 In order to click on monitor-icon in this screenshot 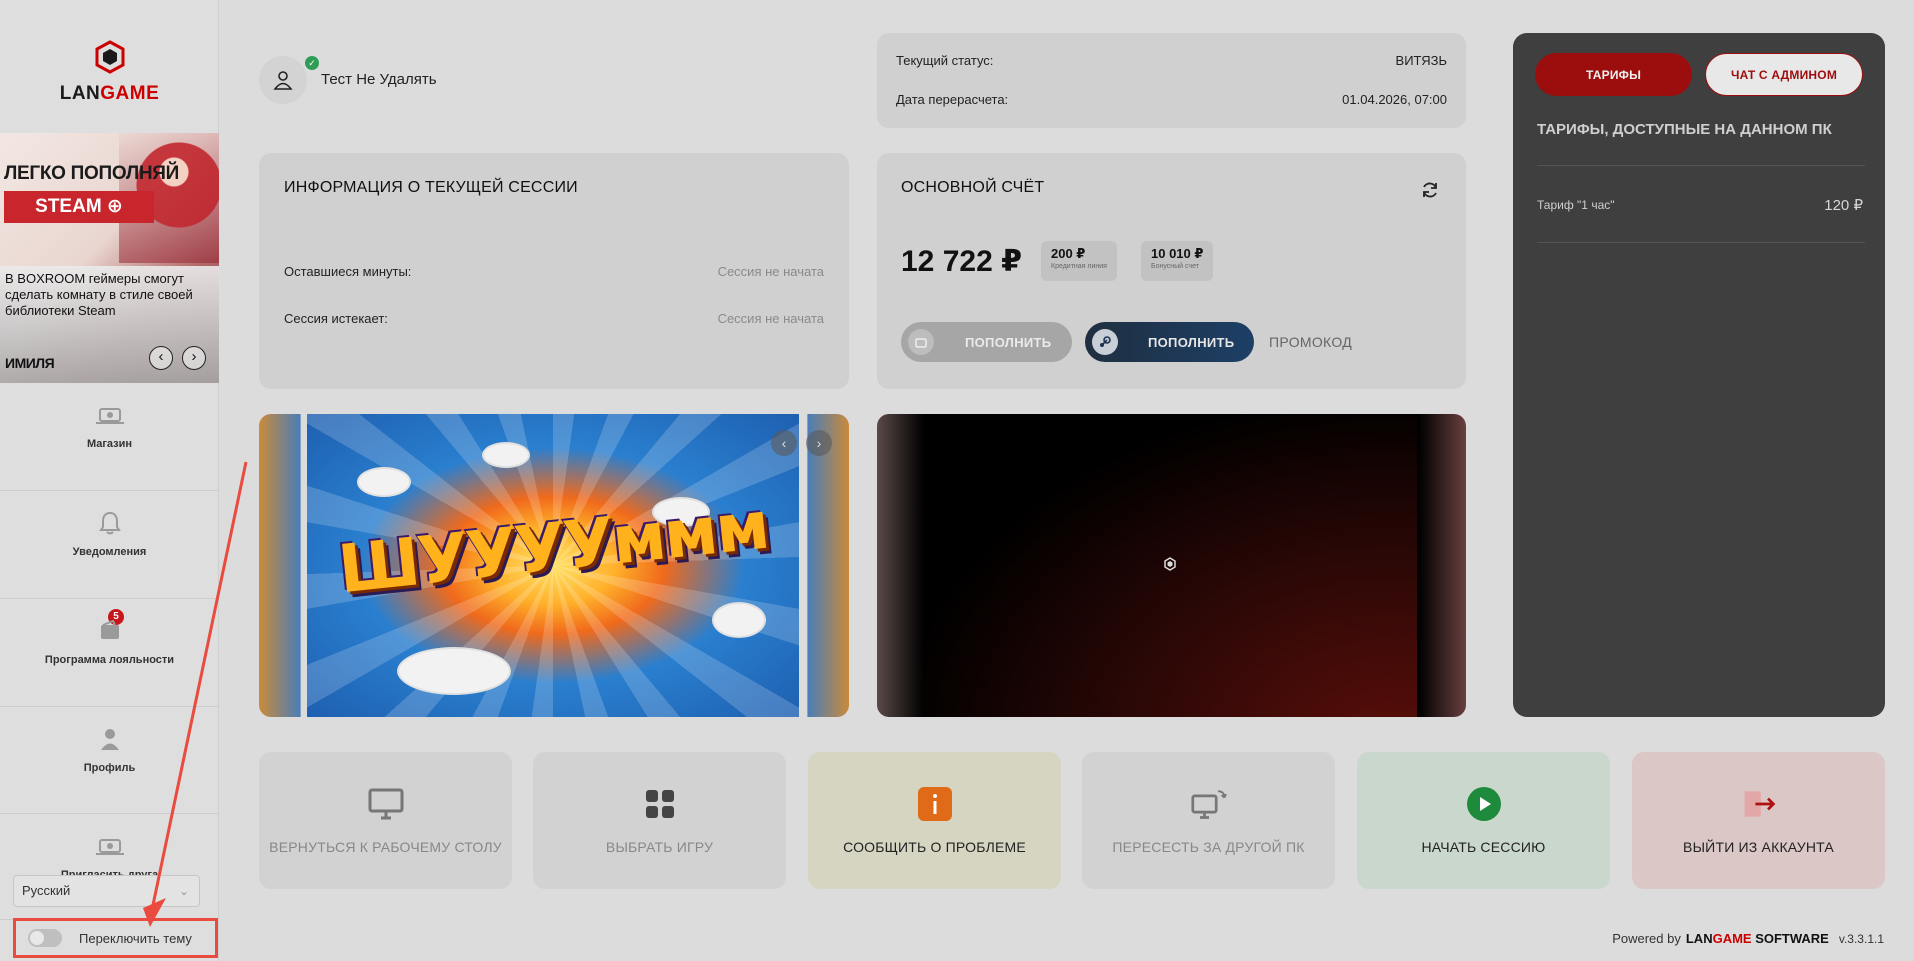, I will do `click(386, 804)`.